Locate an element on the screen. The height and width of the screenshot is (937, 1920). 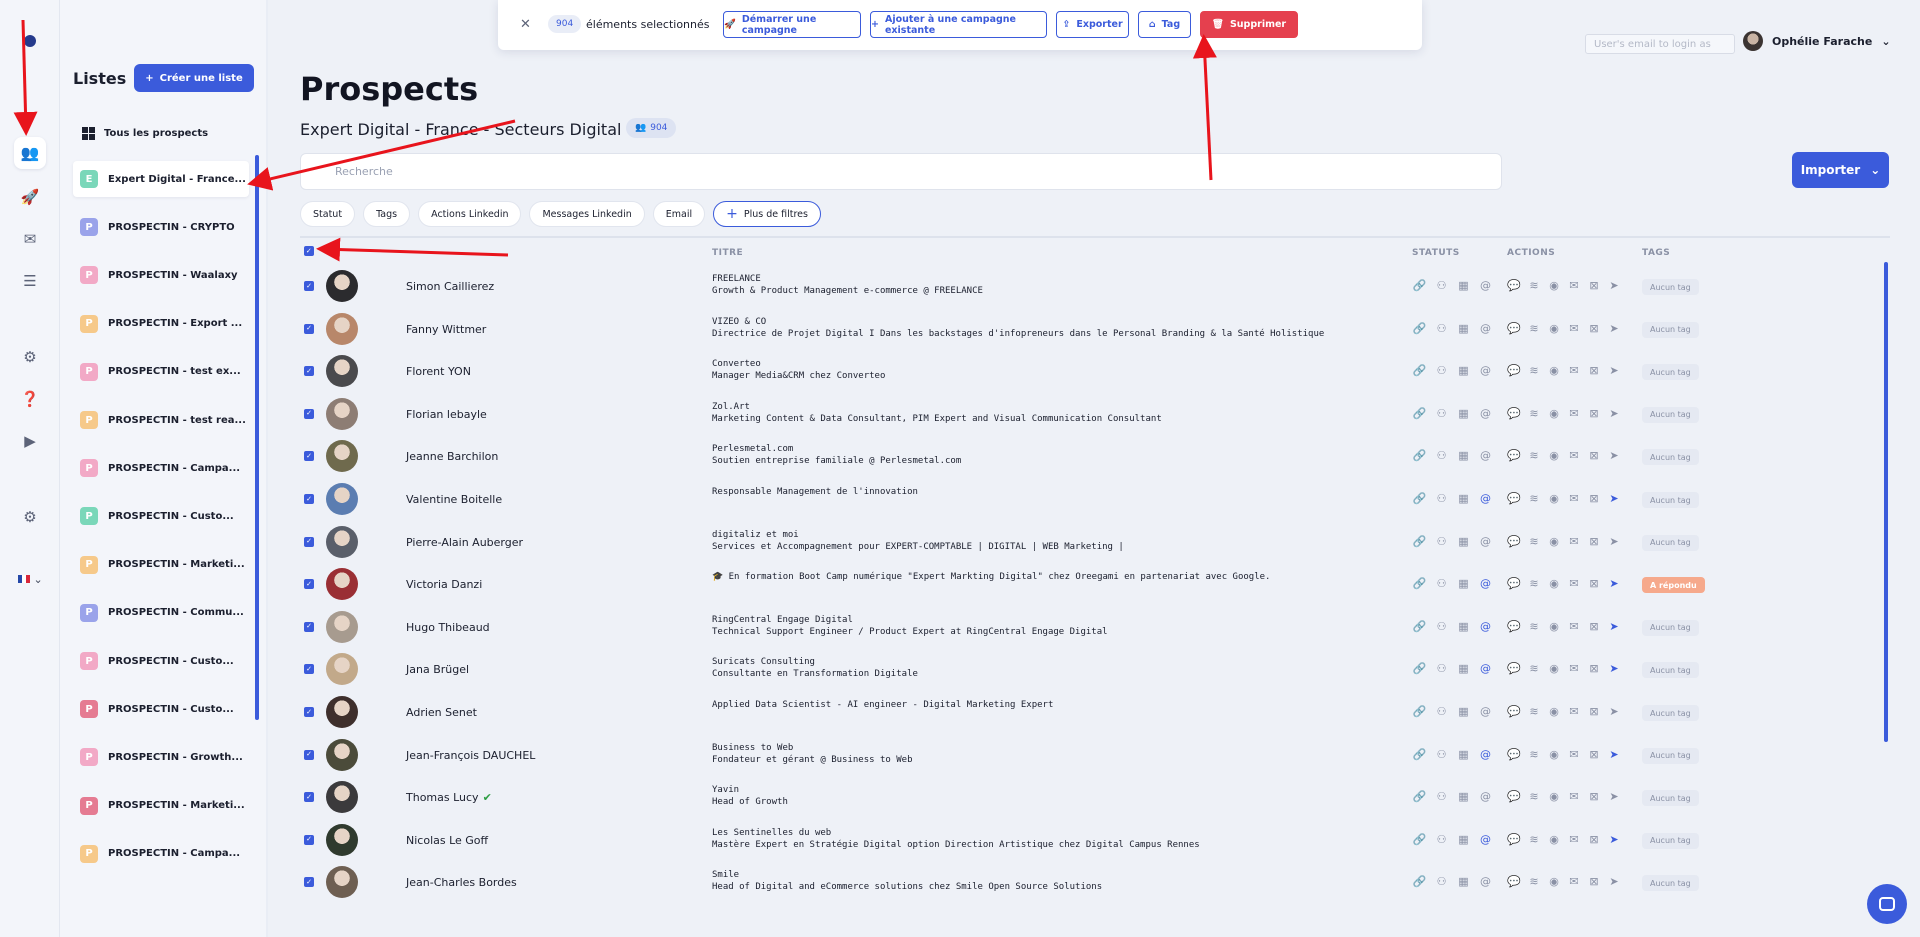
filter-linkedin-messages: Messages Linkedin is located at coordinates (587, 214).